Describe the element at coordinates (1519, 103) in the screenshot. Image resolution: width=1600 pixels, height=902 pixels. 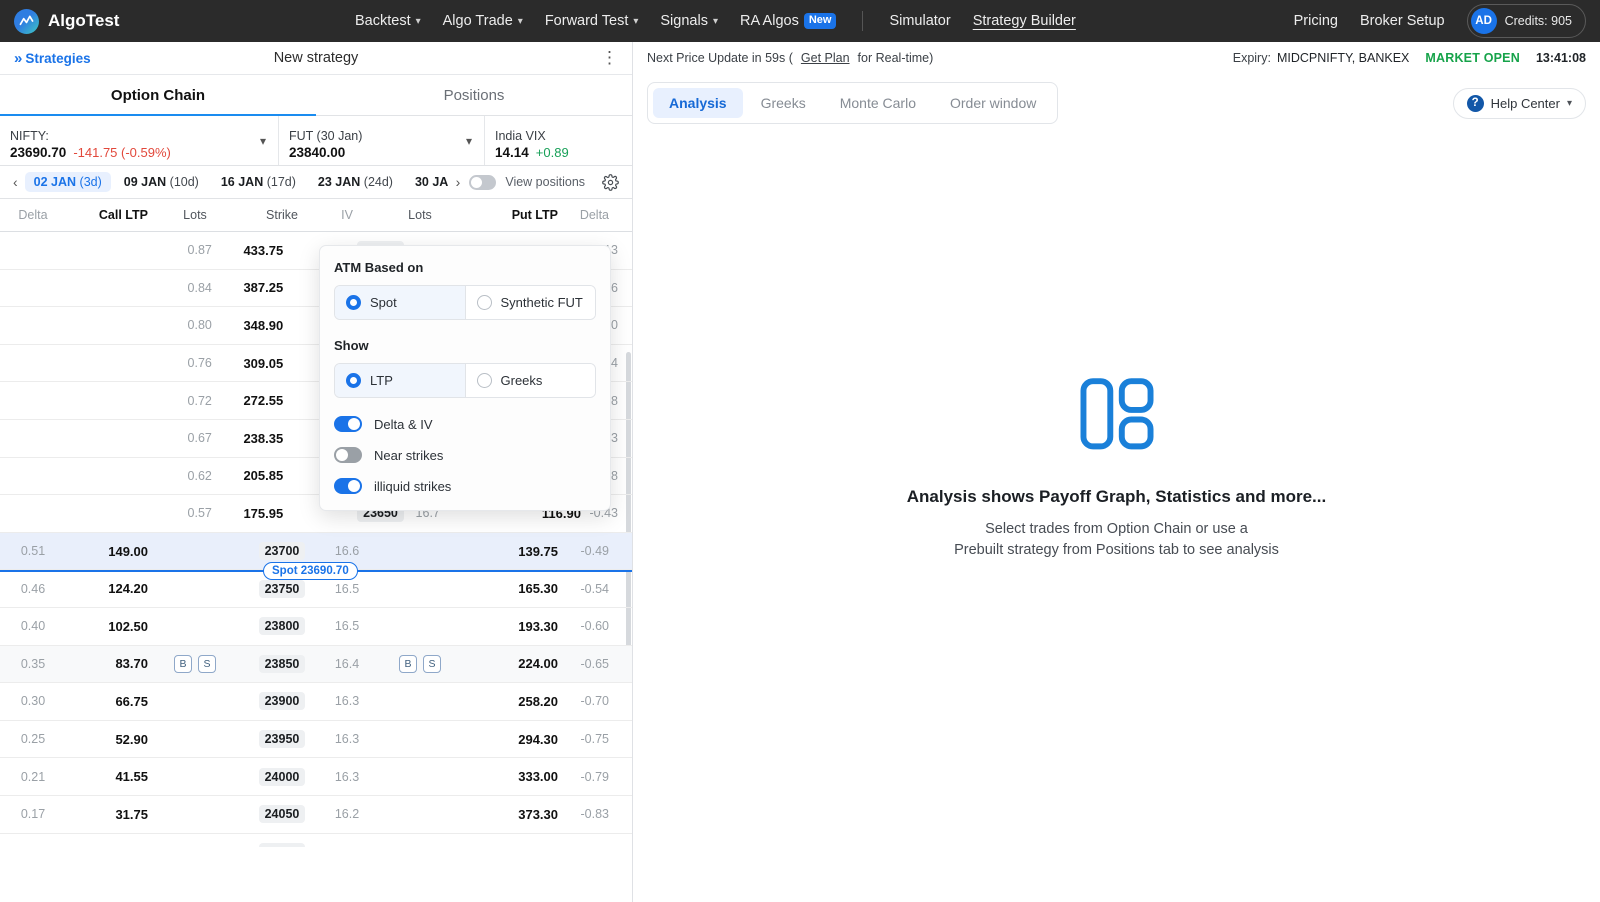
I see `help-center-button: ? Help Center ▾` at that location.